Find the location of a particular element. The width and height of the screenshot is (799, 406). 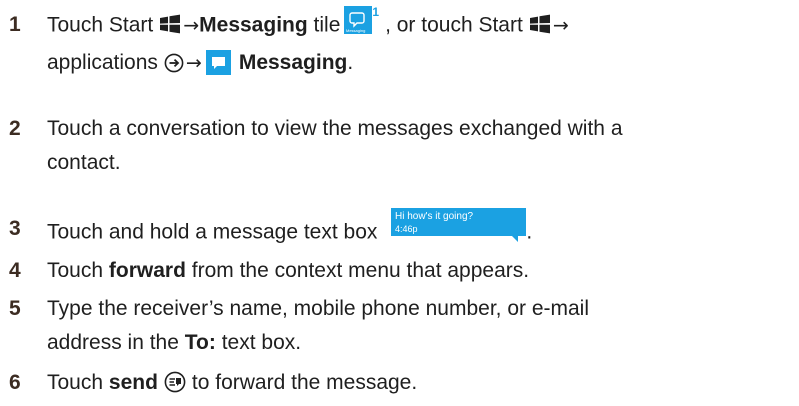

tile-word: tile is located at coordinates (327, 25).